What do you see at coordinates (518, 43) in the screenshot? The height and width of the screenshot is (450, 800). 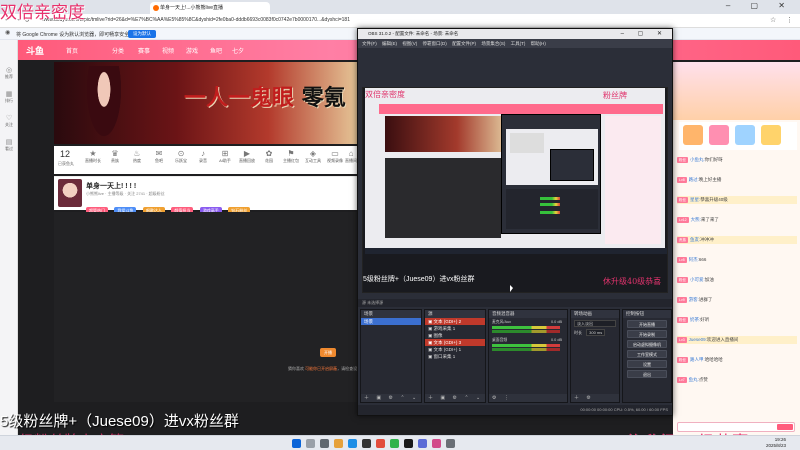 I see `menu-tools: 工具(T)` at bounding box center [518, 43].